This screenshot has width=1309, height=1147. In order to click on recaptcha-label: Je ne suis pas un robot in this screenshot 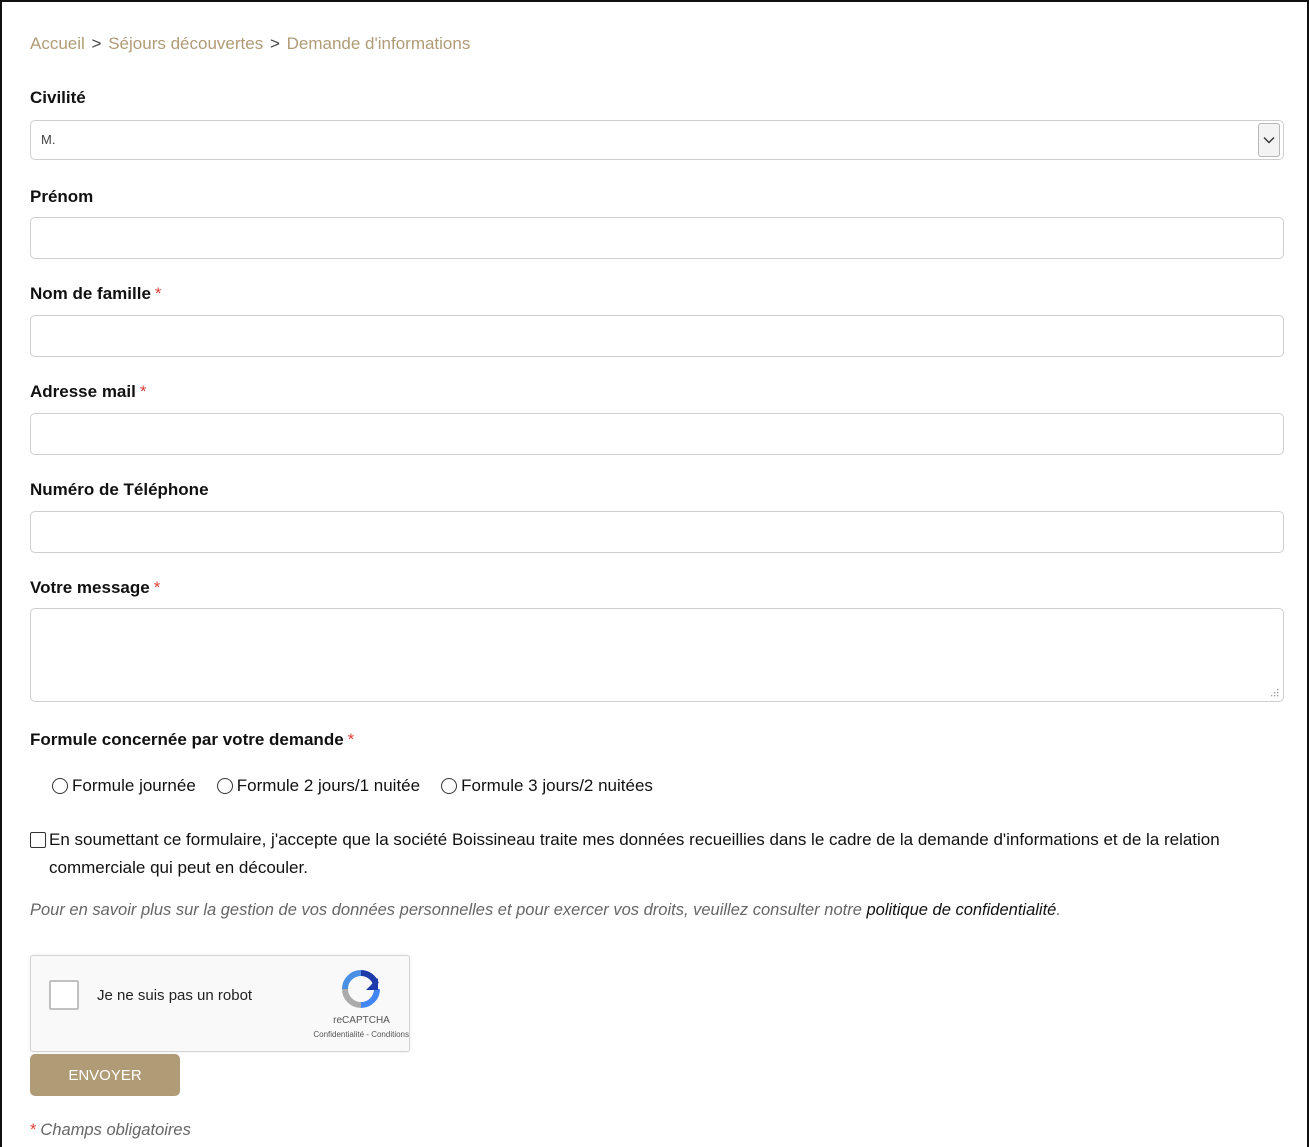, I will do `click(175, 995)`.